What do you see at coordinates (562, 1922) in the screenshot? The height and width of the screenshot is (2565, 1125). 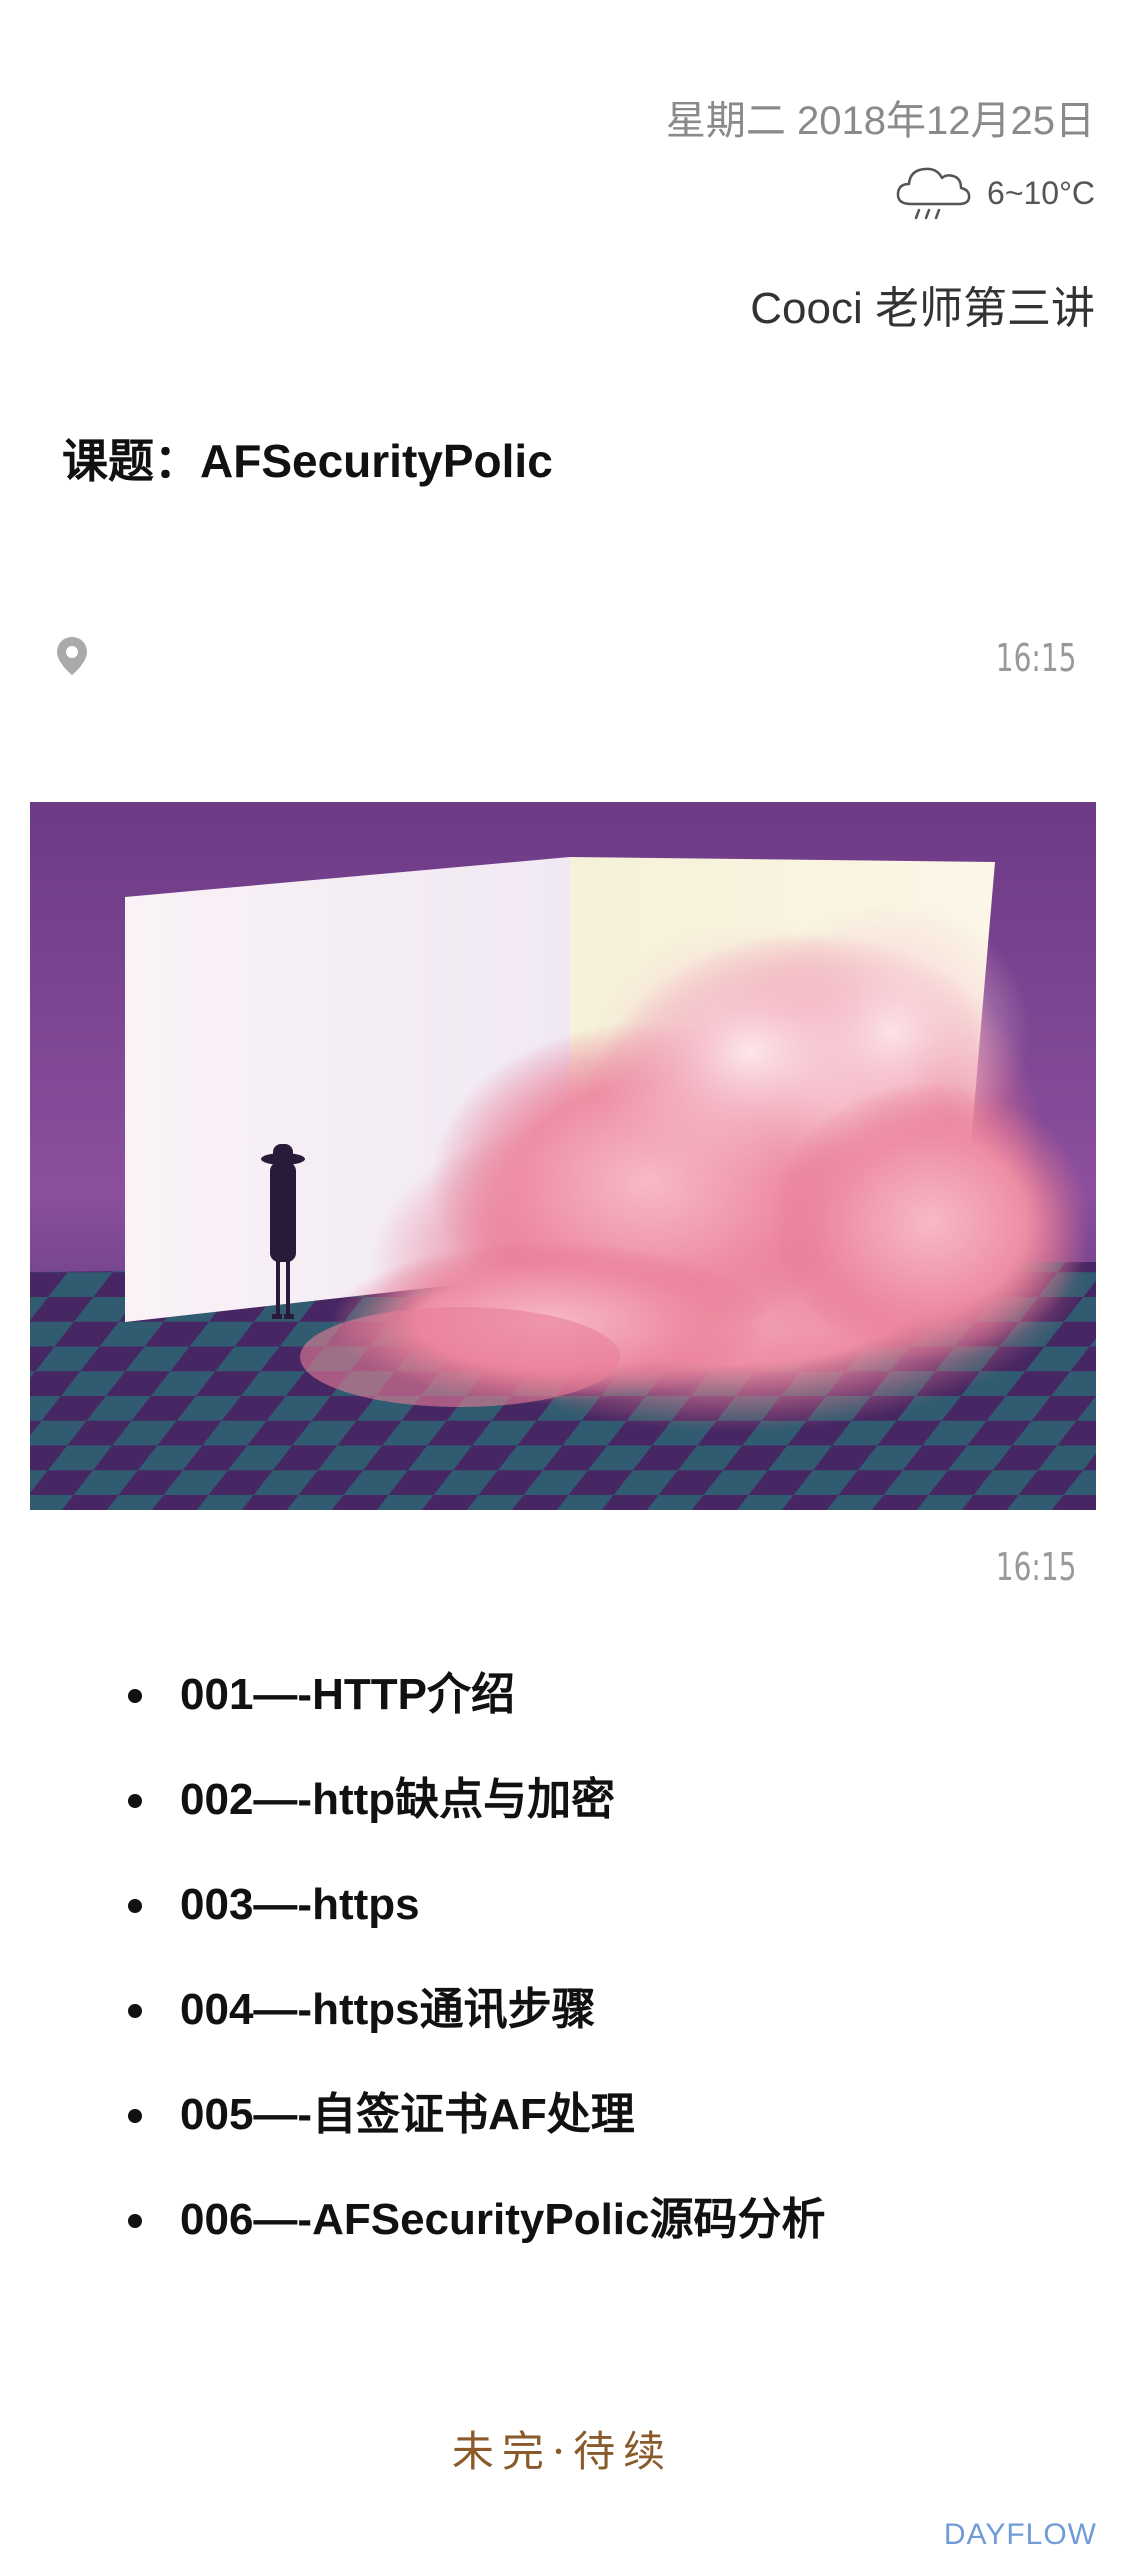 I see `list-item: 003—-https` at bounding box center [562, 1922].